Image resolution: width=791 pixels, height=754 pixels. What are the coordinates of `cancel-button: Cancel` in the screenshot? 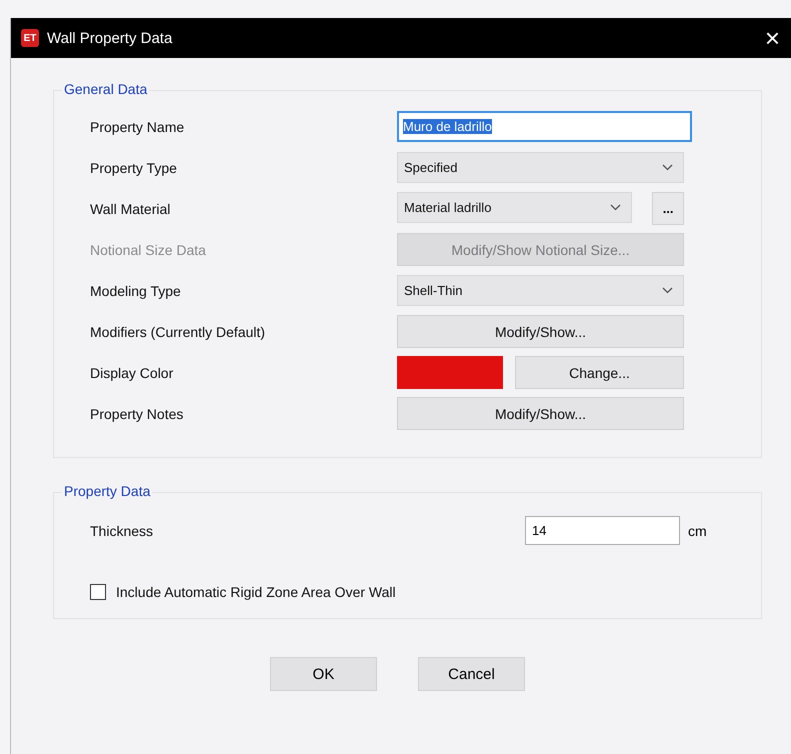 It's located at (471, 674).